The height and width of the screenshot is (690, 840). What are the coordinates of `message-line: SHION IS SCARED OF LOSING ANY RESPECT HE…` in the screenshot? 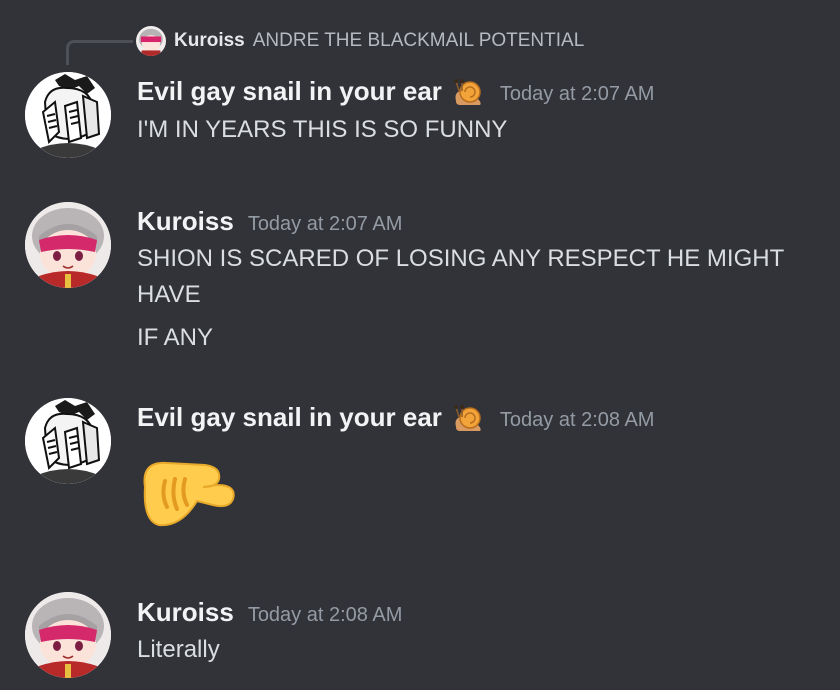 It's located at (461, 258).